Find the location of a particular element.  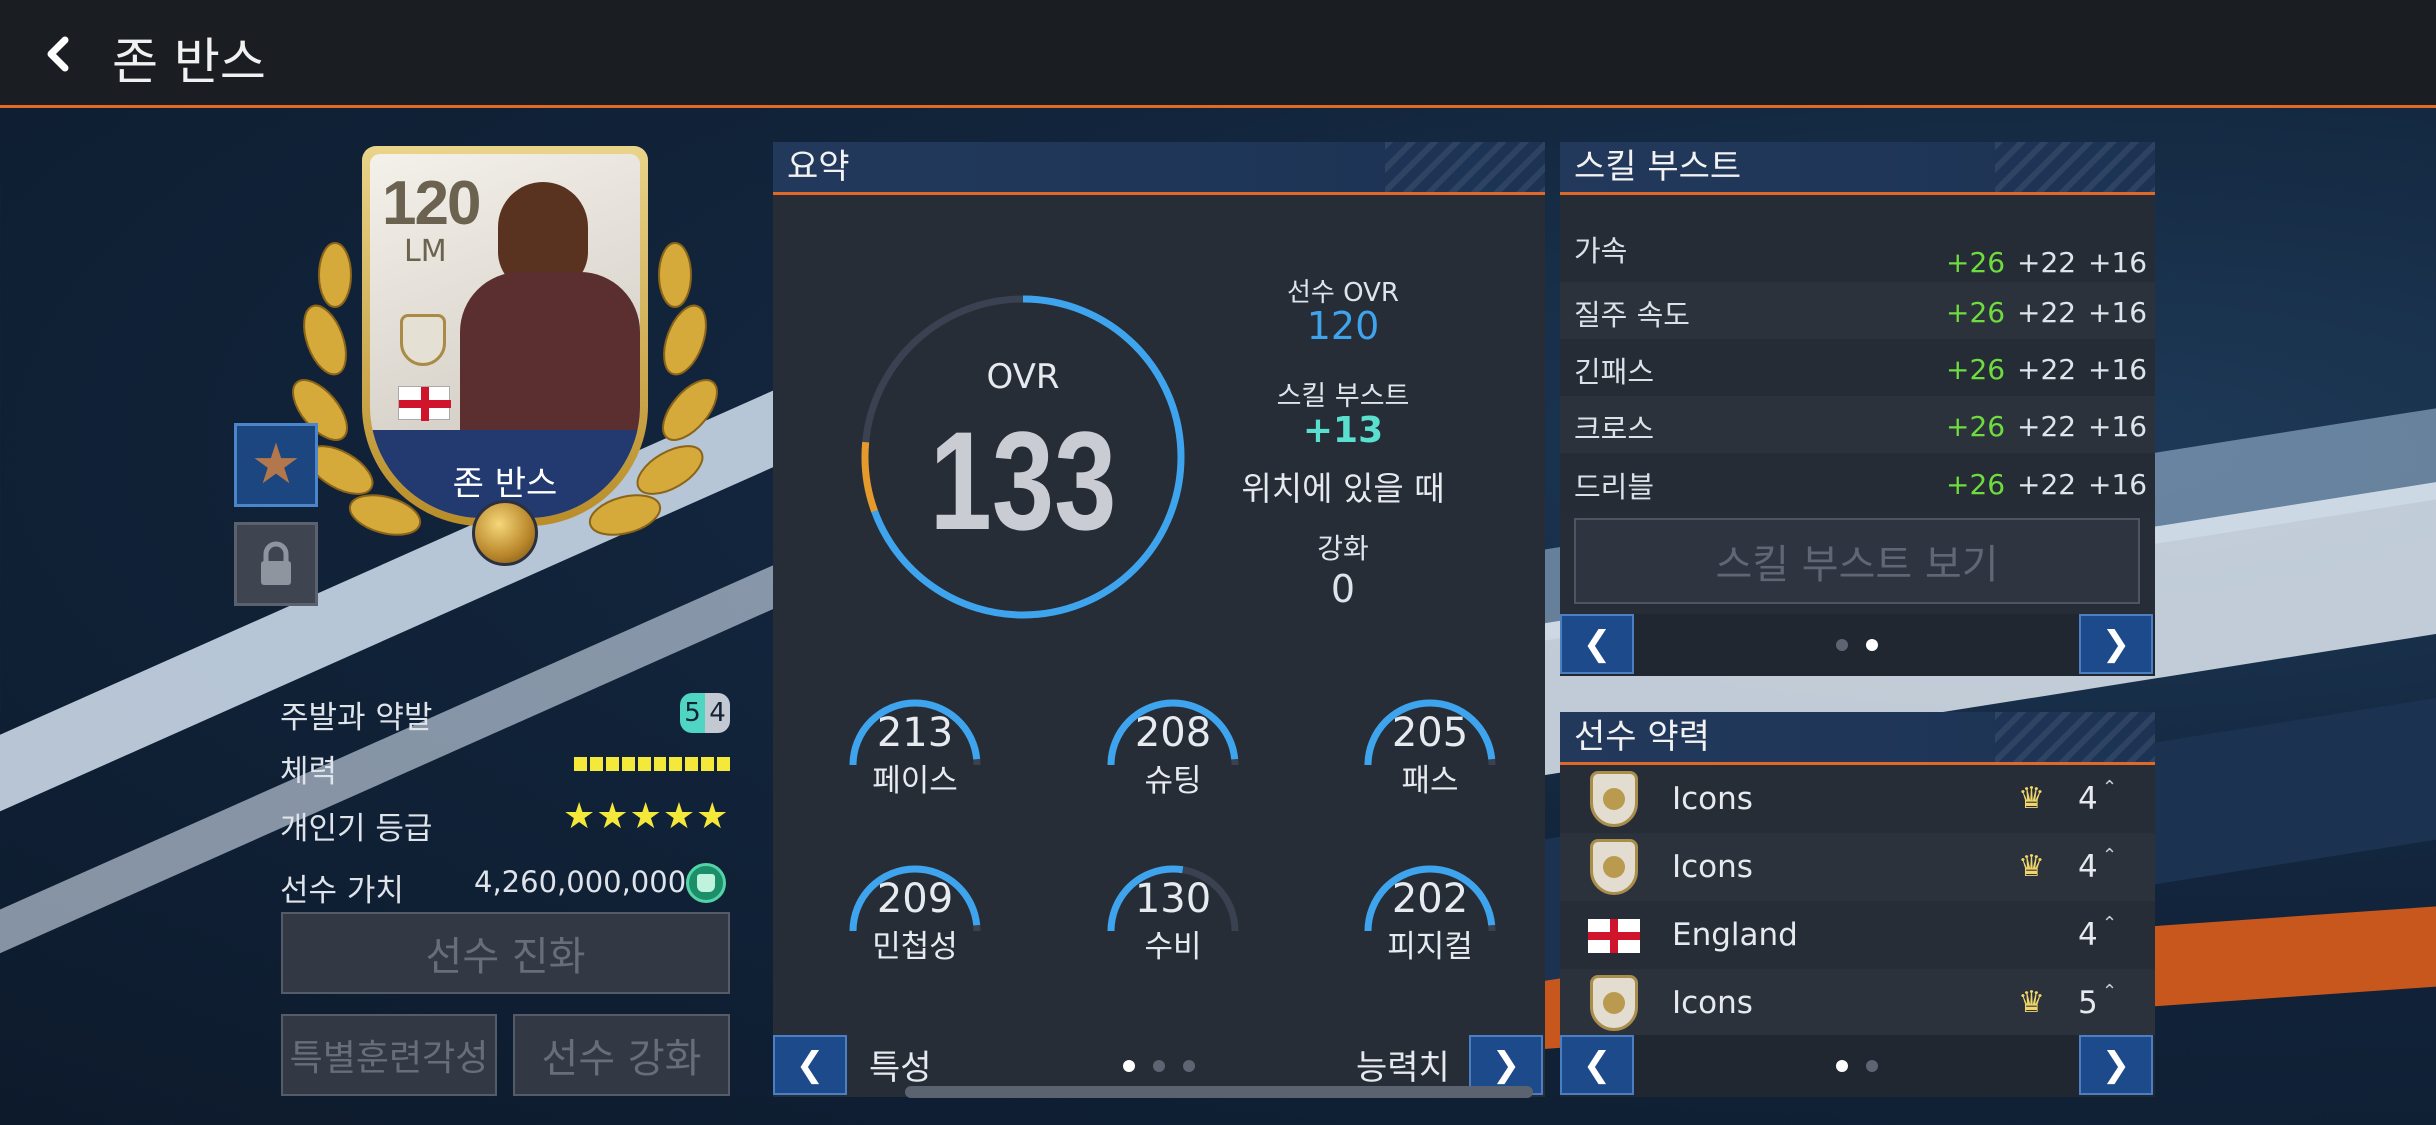

lock-icon is located at coordinates (276, 563).